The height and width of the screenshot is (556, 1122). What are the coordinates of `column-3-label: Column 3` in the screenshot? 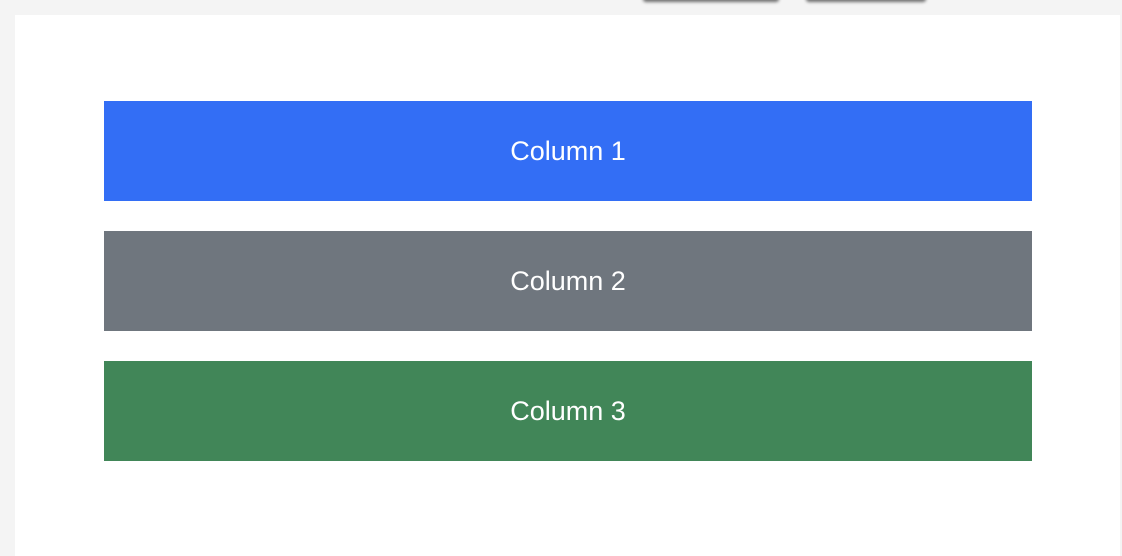 It's located at (568, 410).